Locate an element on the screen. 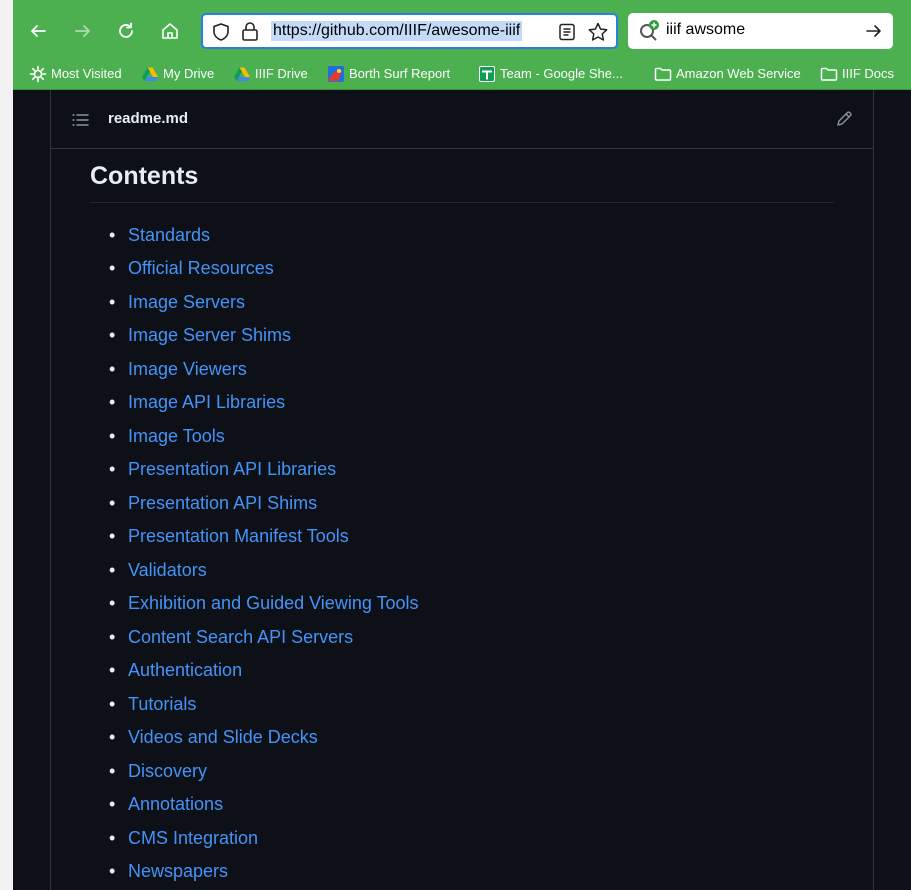 The width and height of the screenshot is (911, 890). toc-link: Presentation API Libraries is located at coordinates (232, 469).